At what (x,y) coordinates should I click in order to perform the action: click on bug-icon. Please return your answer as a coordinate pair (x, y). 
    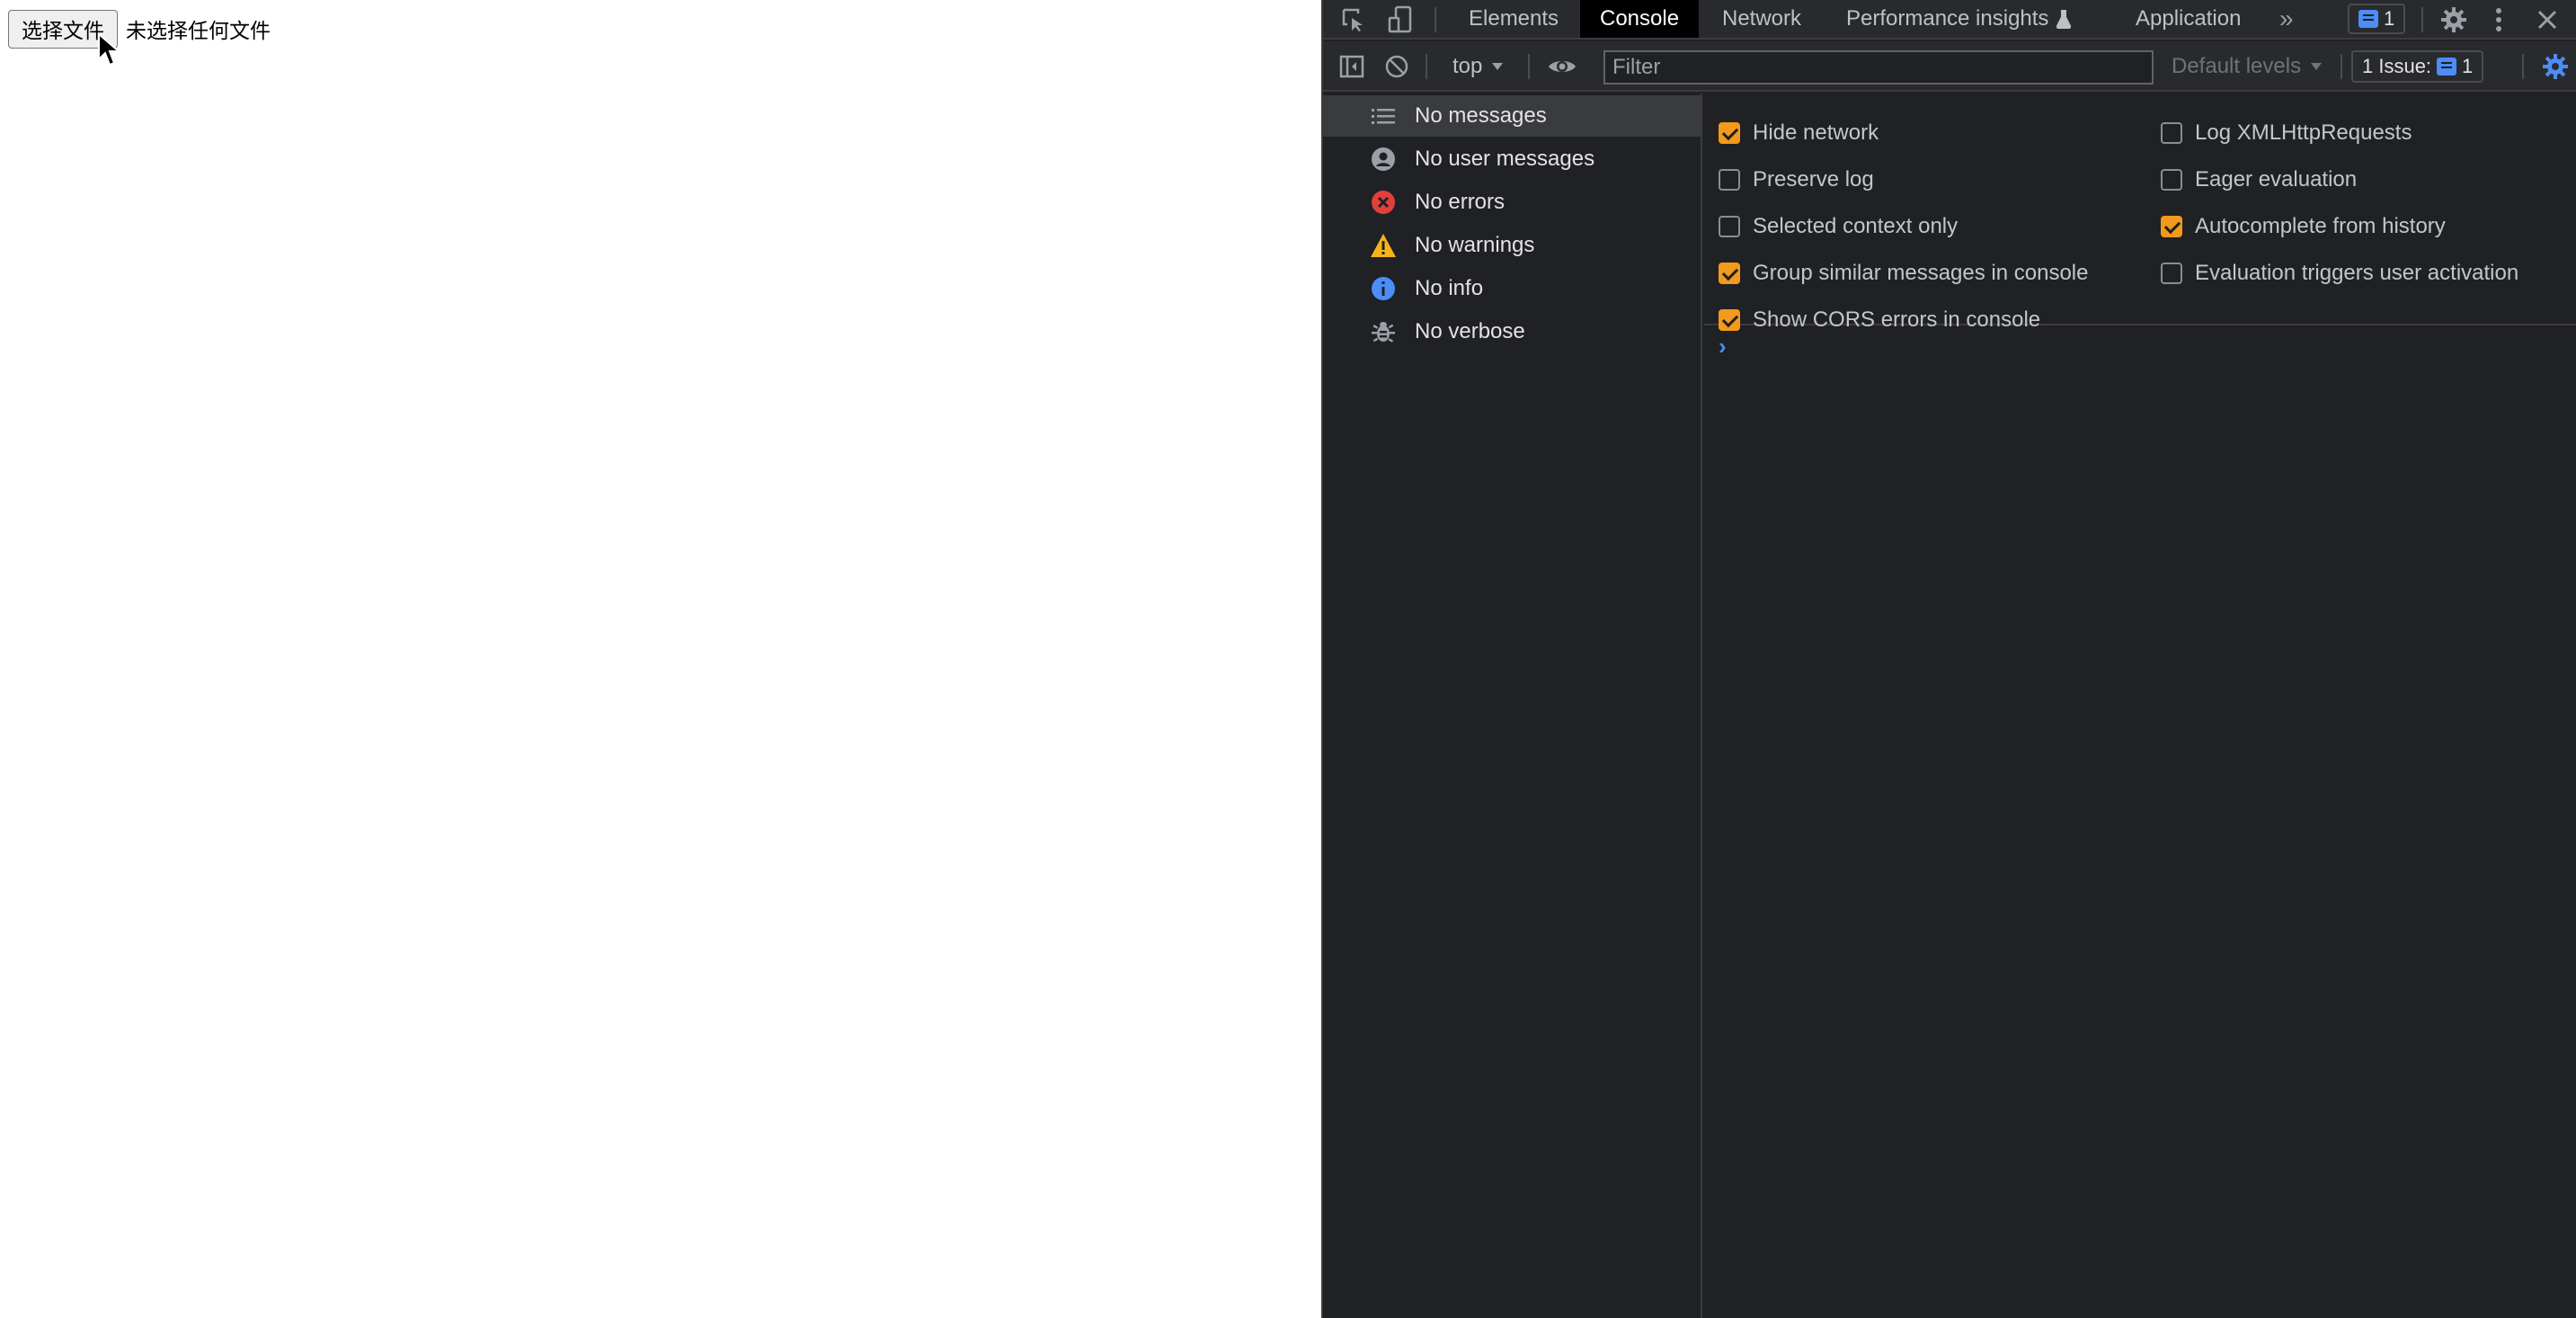
    Looking at the image, I should click on (1383, 332).